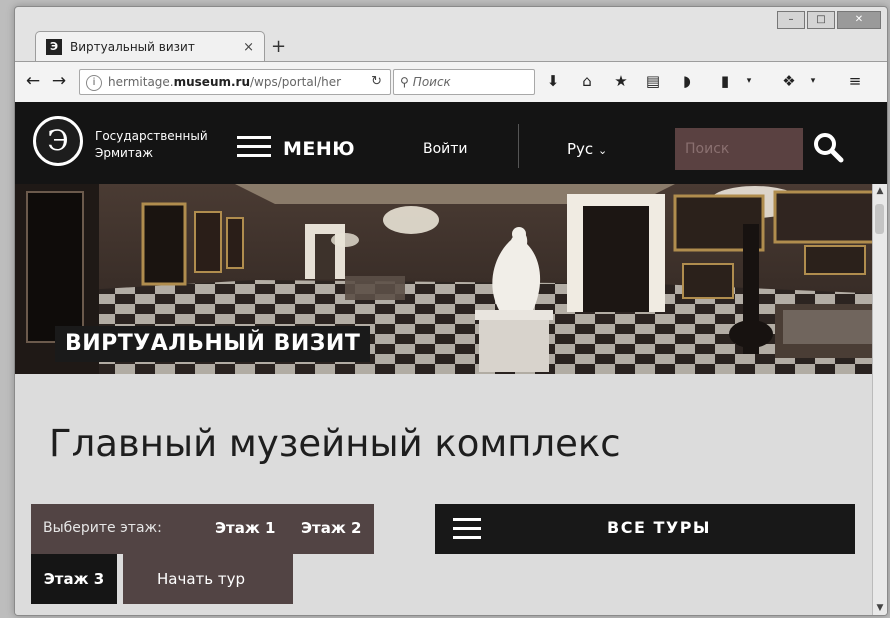  Describe the element at coordinates (151, 136) in the screenshot. I see `logo-line-1: Государственный` at that location.